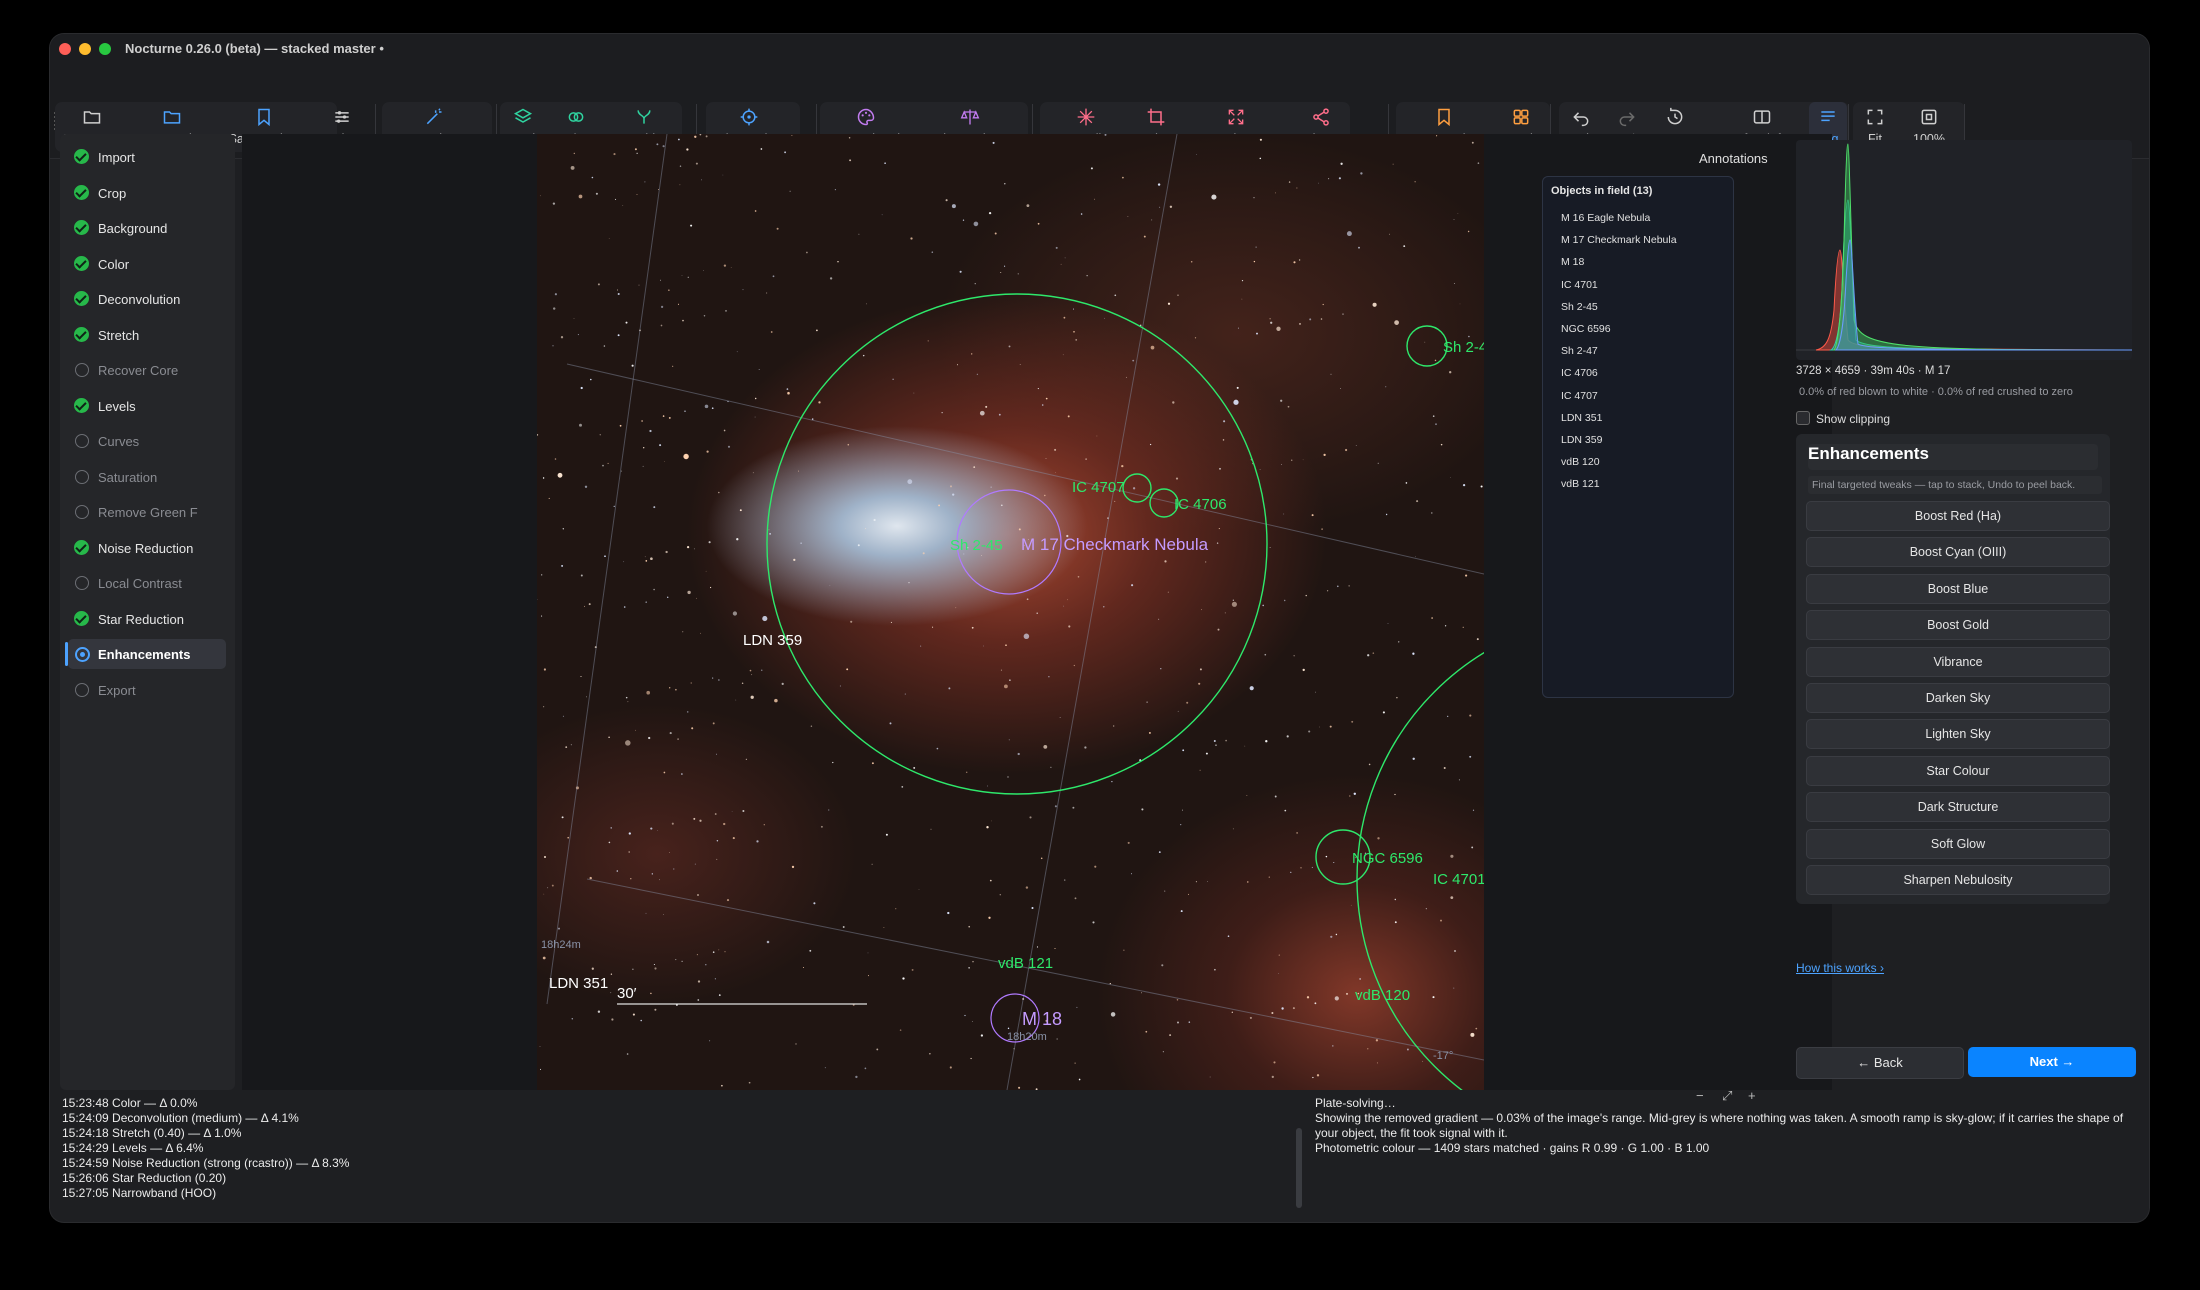 The width and height of the screenshot is (2200, 1290). What do you see at coordinates (1579, 351) in the screenshot?
I see `object-item: Sh 2-47` at bounding box center [1579, 351].